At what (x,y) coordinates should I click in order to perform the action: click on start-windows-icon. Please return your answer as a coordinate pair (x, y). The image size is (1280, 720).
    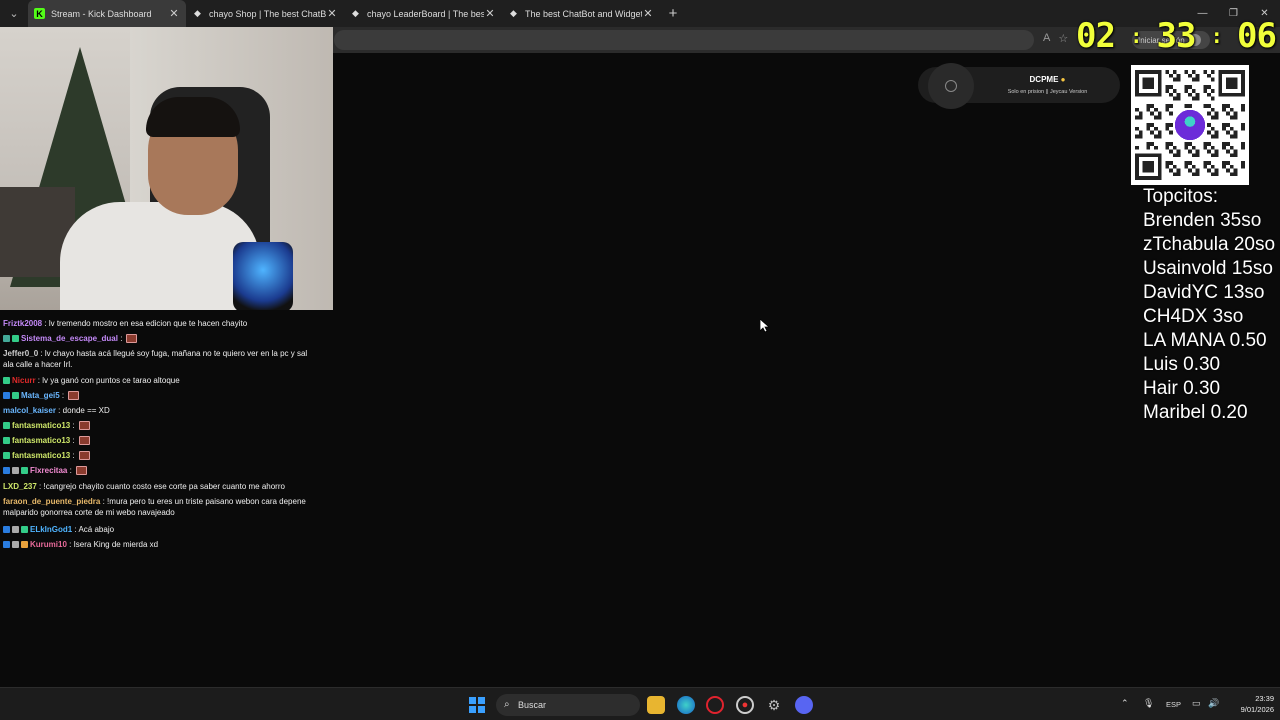
    Looking at the image, I should click on (477, 705).